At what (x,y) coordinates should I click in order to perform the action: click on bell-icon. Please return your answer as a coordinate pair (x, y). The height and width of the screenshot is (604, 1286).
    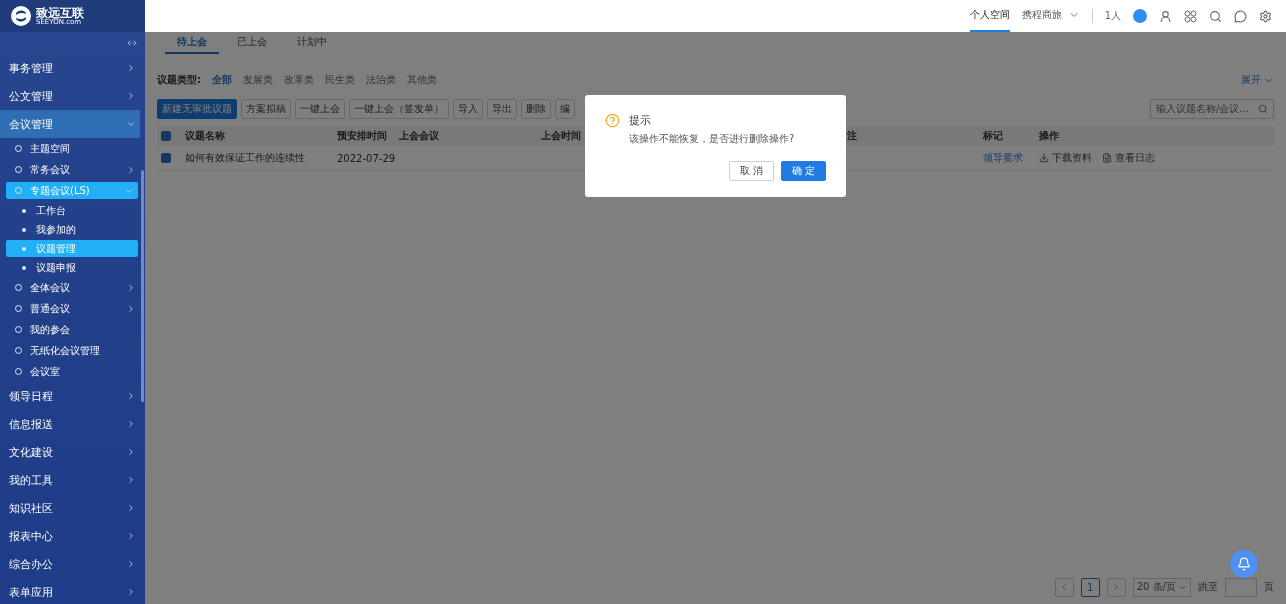
    Looking at the image, I should click on (1244, 564).